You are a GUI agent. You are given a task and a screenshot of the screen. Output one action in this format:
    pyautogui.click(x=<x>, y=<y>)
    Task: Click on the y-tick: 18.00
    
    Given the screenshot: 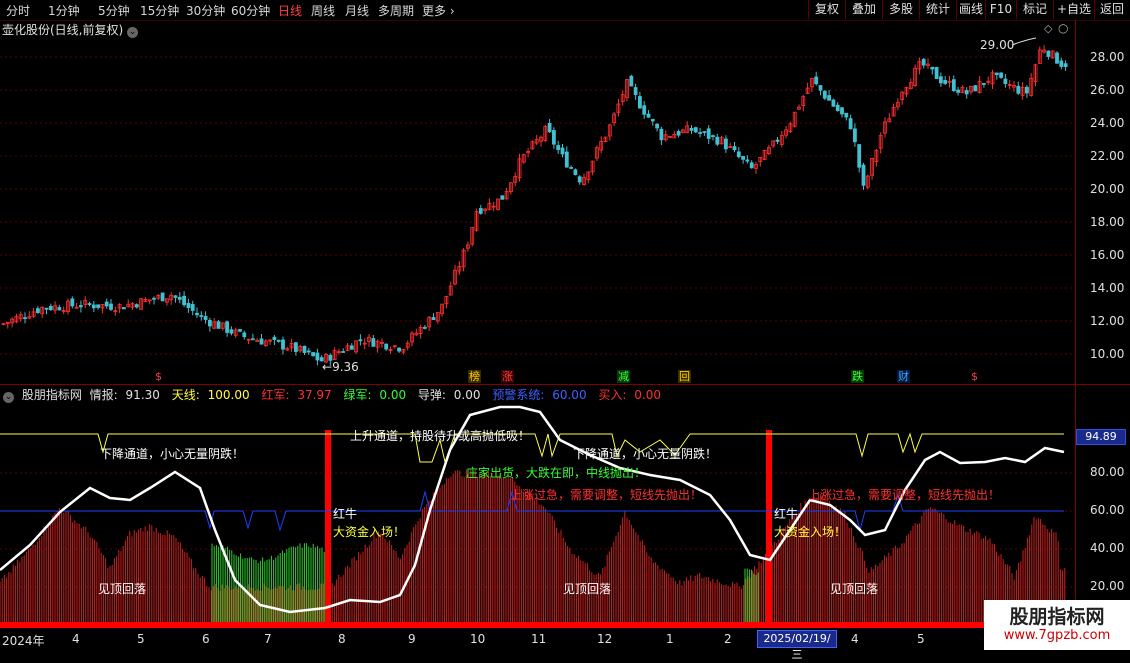 What is the action you would take?
    pyautogui.click(x=1107, y=222)
    